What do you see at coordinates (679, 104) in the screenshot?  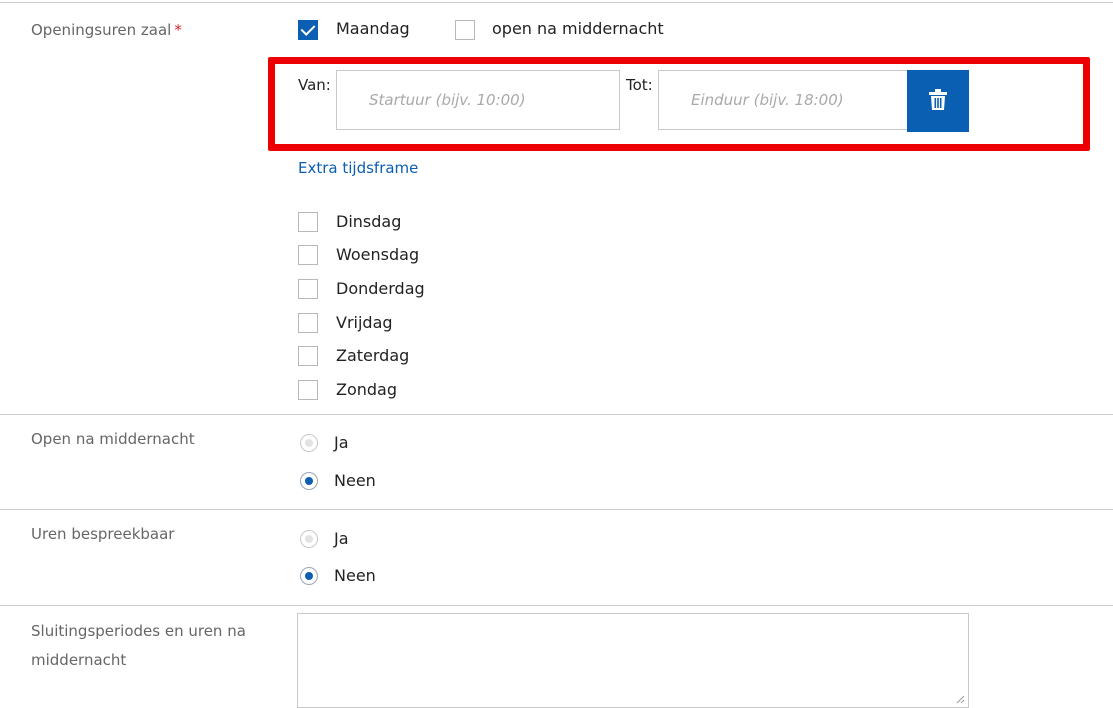 I see `highlight-box` at bounding box center [679, 104].